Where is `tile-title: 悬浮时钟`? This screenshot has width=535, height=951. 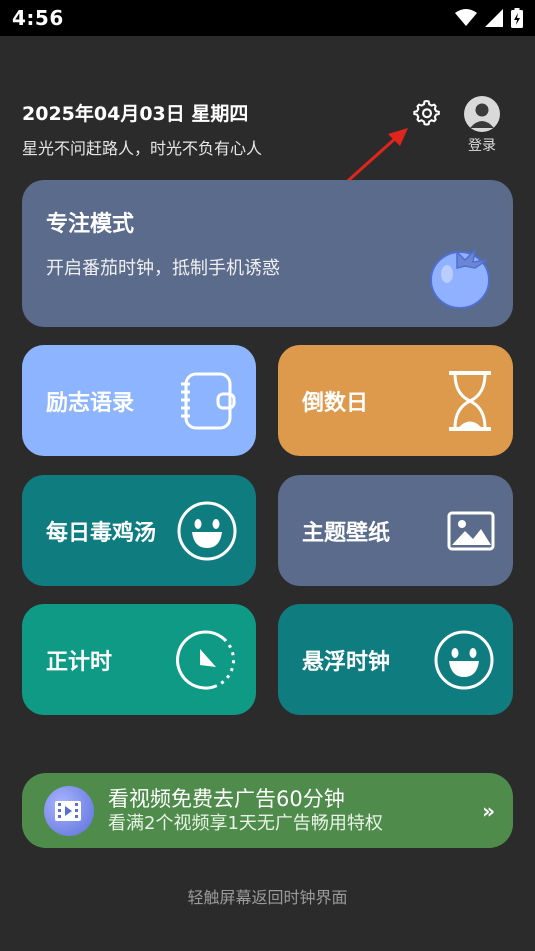 tile-title: 悬浮时钟 is located at coordinates (346, 662).